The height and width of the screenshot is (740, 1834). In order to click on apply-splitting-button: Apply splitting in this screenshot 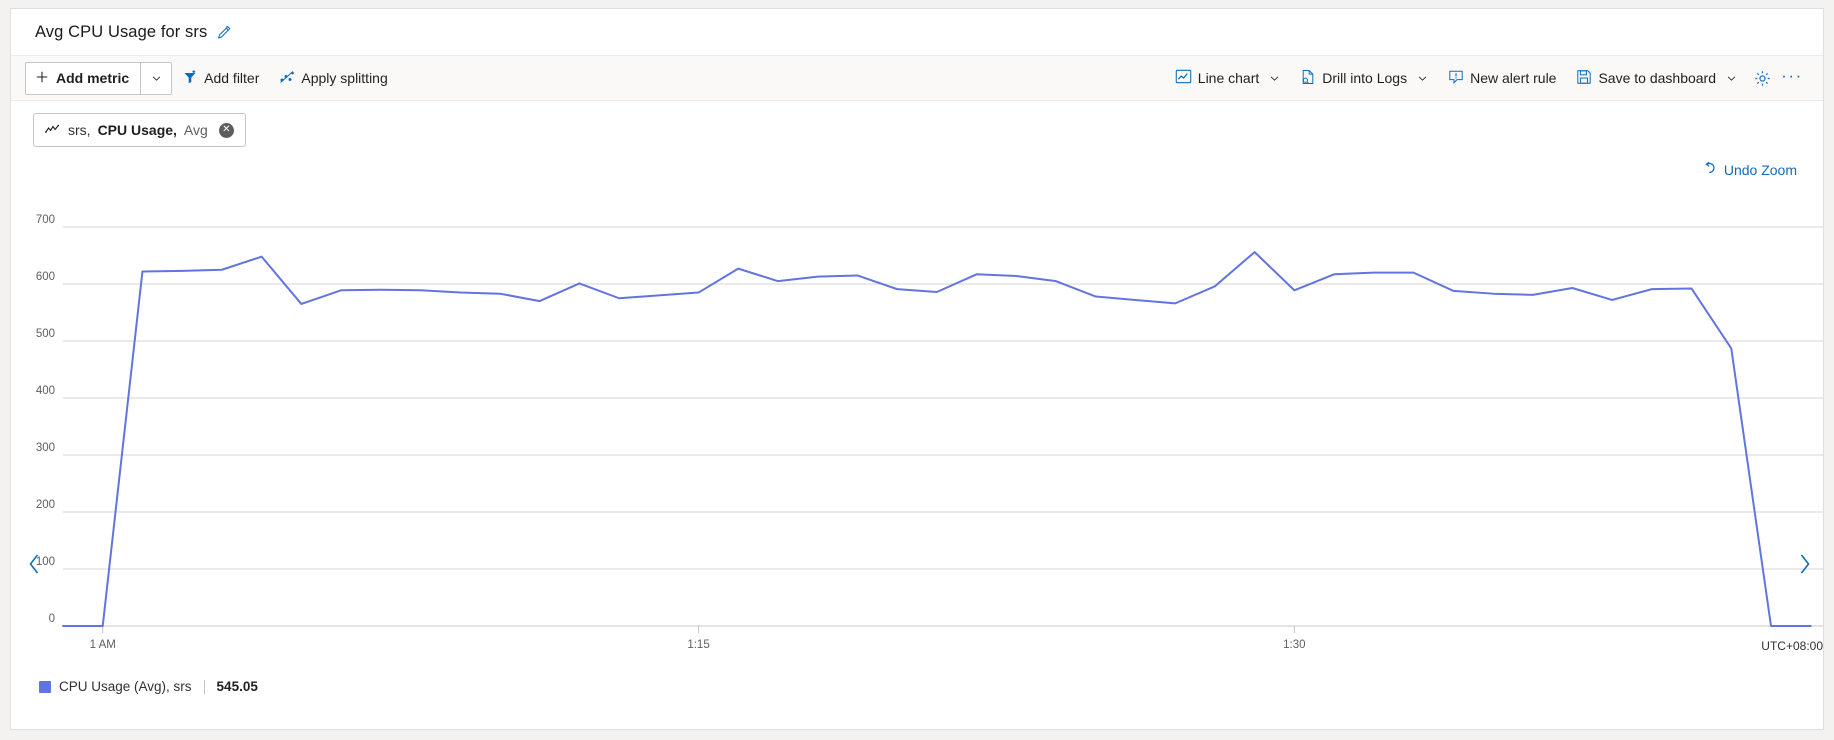, I will do `click(333, 78)`.